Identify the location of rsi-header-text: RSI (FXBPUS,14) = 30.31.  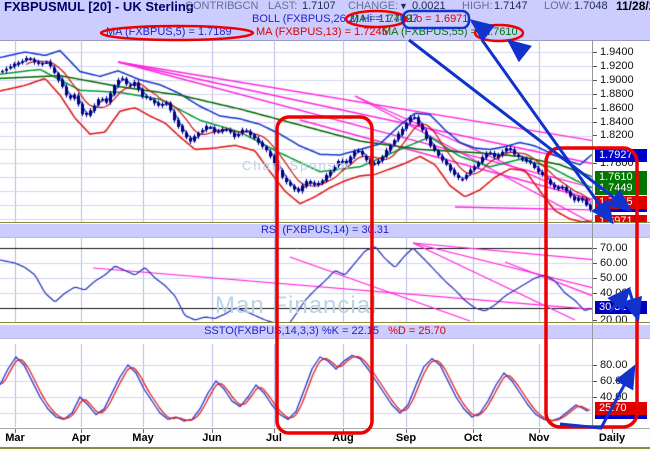
(325, 230).